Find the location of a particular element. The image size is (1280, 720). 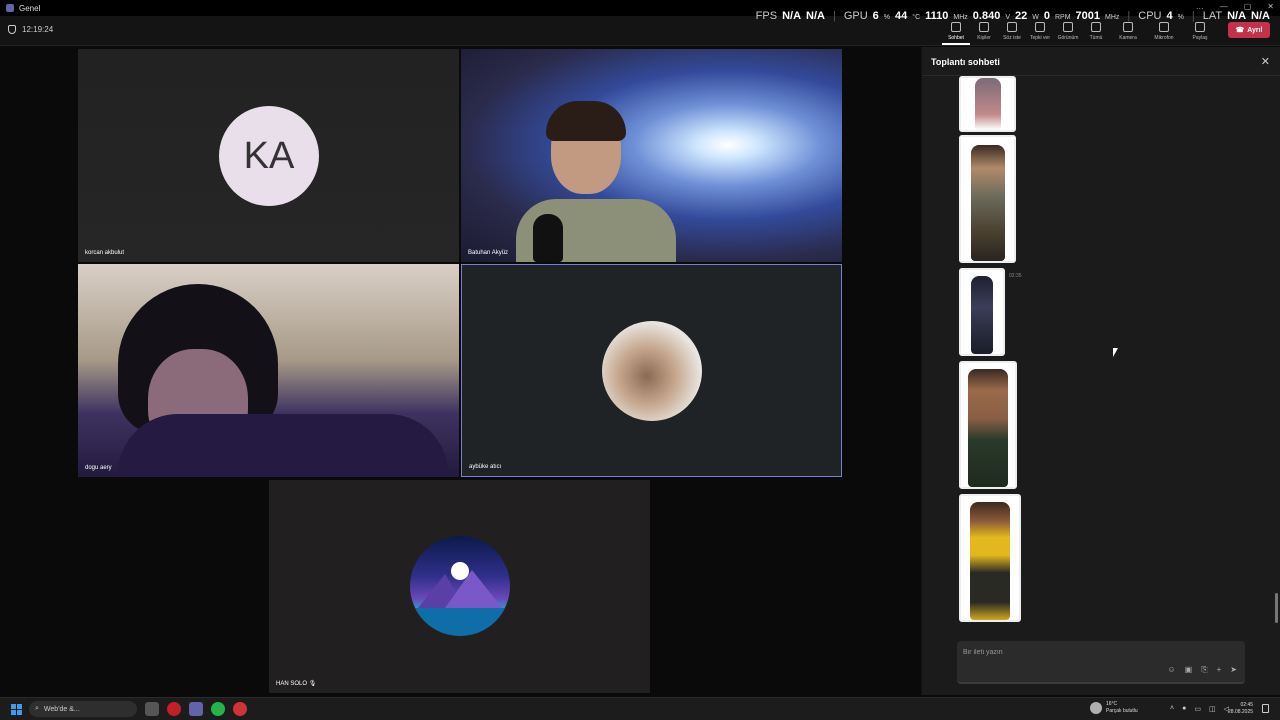

camera-button-label: Kamera is located at coordinates (1128, 38).